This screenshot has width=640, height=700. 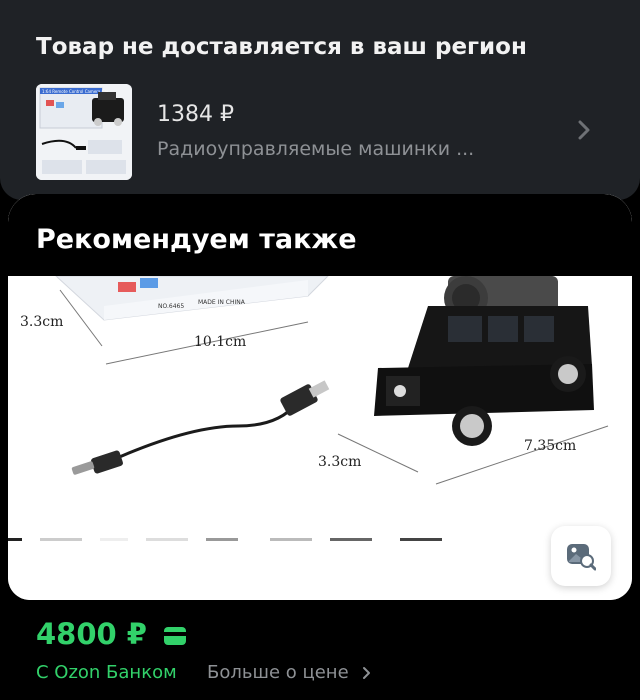 I want to click on image-search-button, so click(x=581, y=556).